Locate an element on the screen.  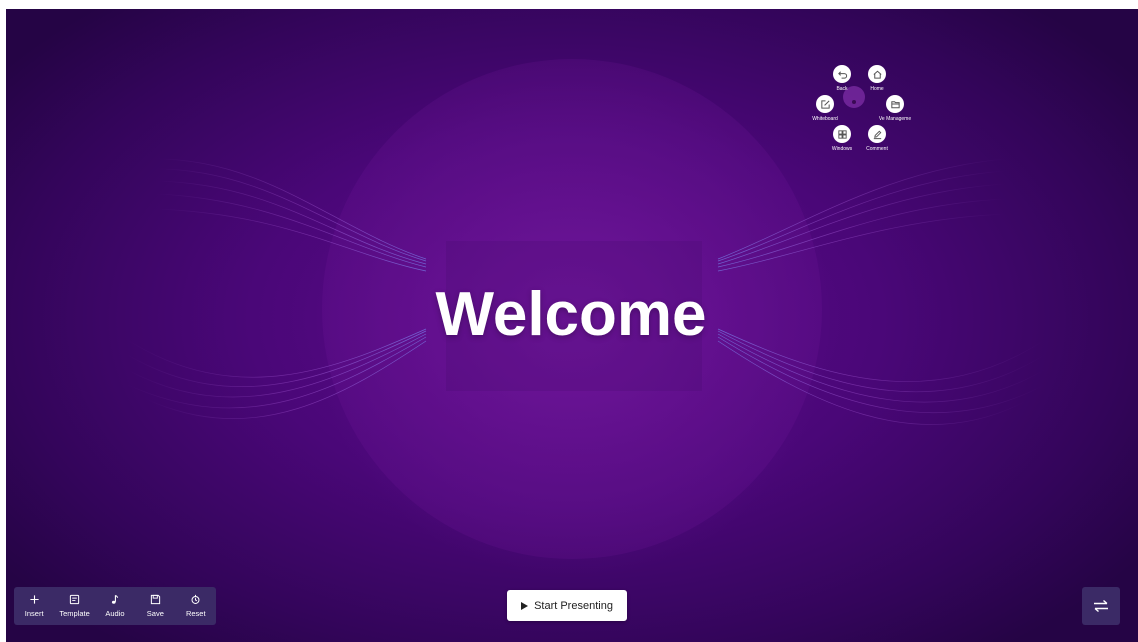
quick-menu-whiteboard: Whiteboard is located at coordinates (825, 108).